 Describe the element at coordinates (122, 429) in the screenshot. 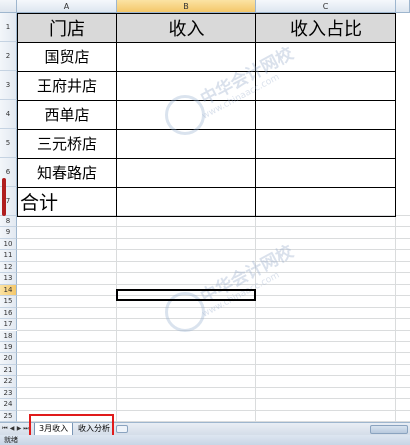

I see `insert-sheet-icon` at that location.